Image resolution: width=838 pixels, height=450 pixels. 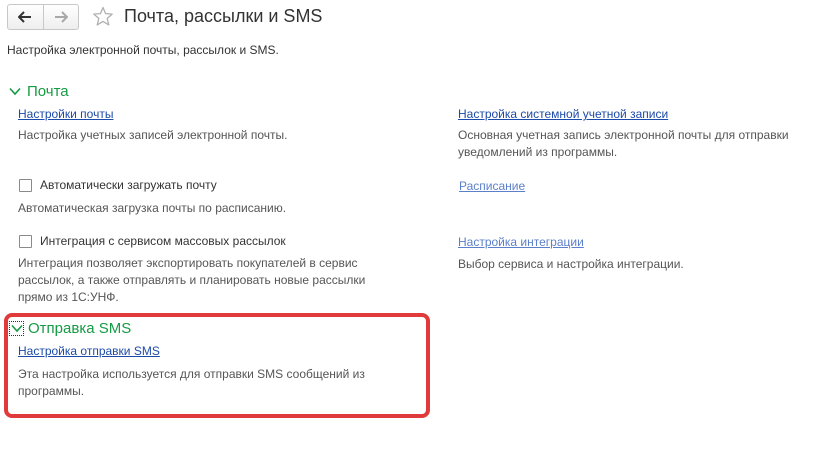 What do you see at coordinates (563, 114) in the screenshot?
I see `system-account-link: Настройка системной учетной записи` at bounding box center [563, 114].